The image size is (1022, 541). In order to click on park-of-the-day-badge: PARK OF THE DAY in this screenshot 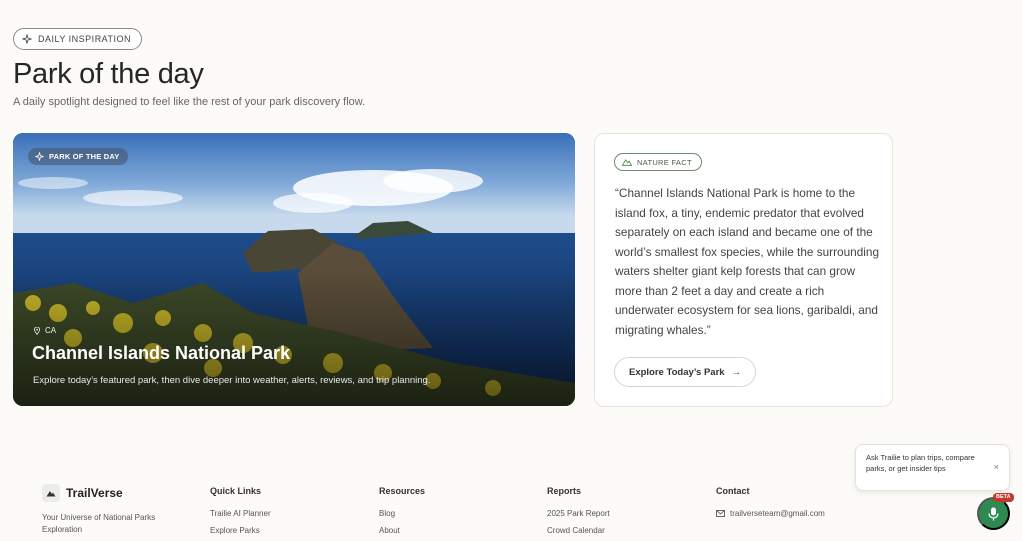, I will do `click(78, 156)`.